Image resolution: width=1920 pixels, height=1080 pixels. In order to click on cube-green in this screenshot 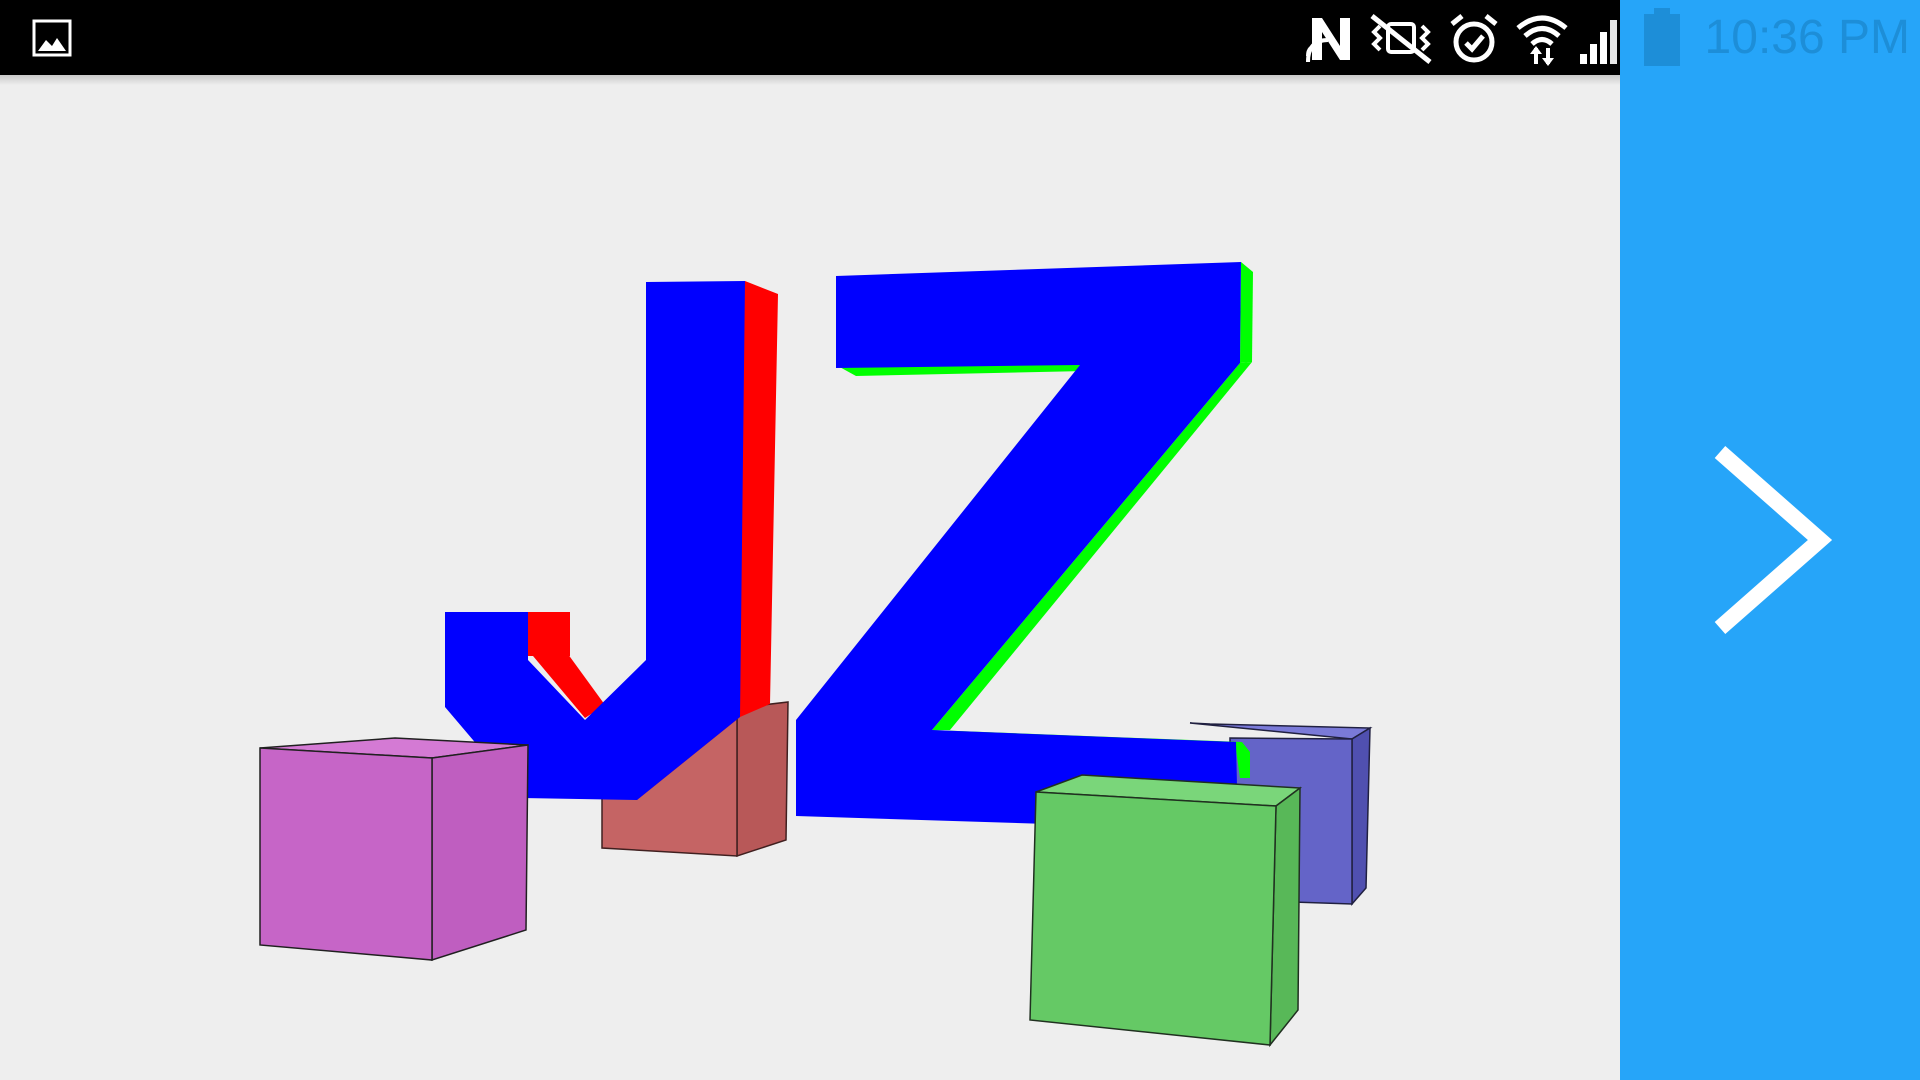, I will do `click(1166, 911)`.